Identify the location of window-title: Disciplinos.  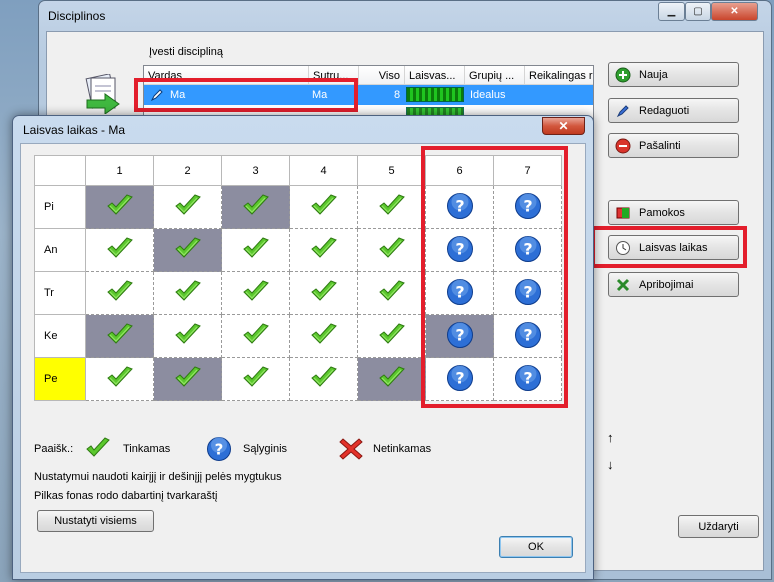
(77, 16).